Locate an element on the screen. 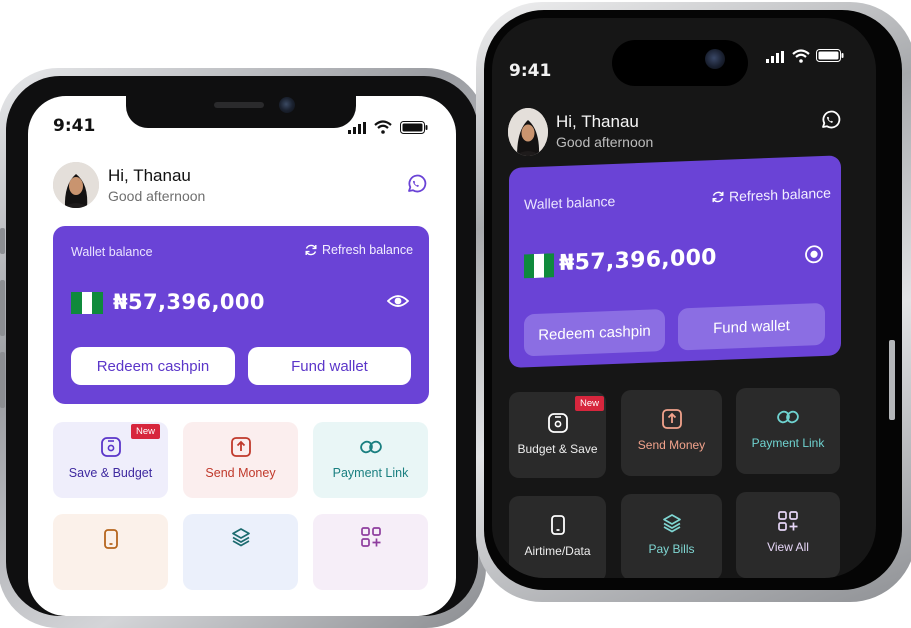  tile-budget-save: New Budget & Save is located at coordinates (557, 435).